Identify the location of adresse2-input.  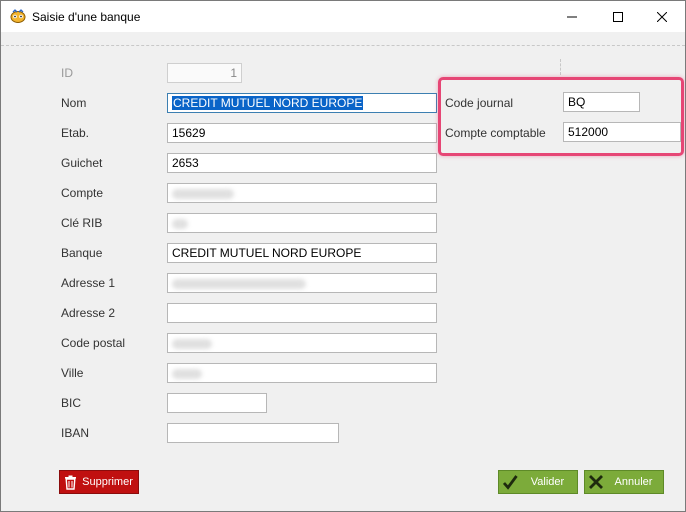
(302, 313).